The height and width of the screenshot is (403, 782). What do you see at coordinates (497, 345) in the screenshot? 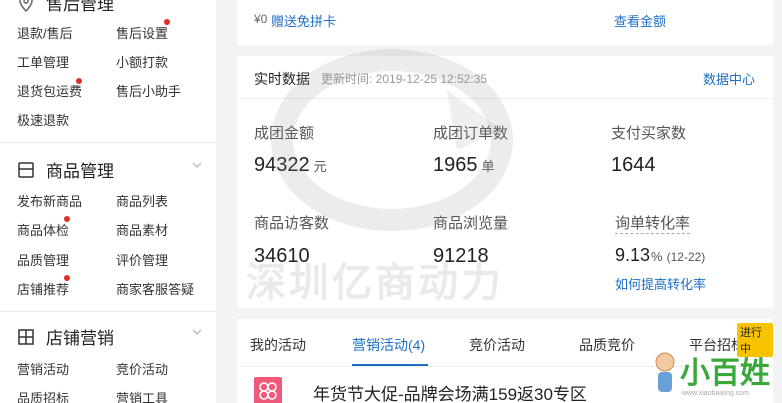
I see `tab-bidding-activities: 竞价活动` at bounding box center [497, 345].